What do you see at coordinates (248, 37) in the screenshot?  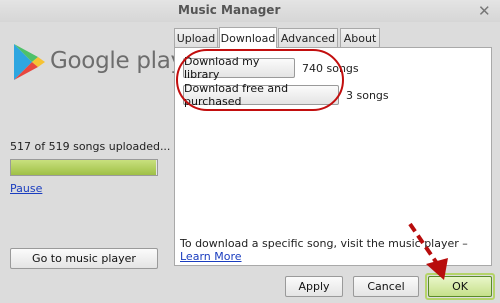 I see `tab-download: Download` at bounding box center [248, 37].